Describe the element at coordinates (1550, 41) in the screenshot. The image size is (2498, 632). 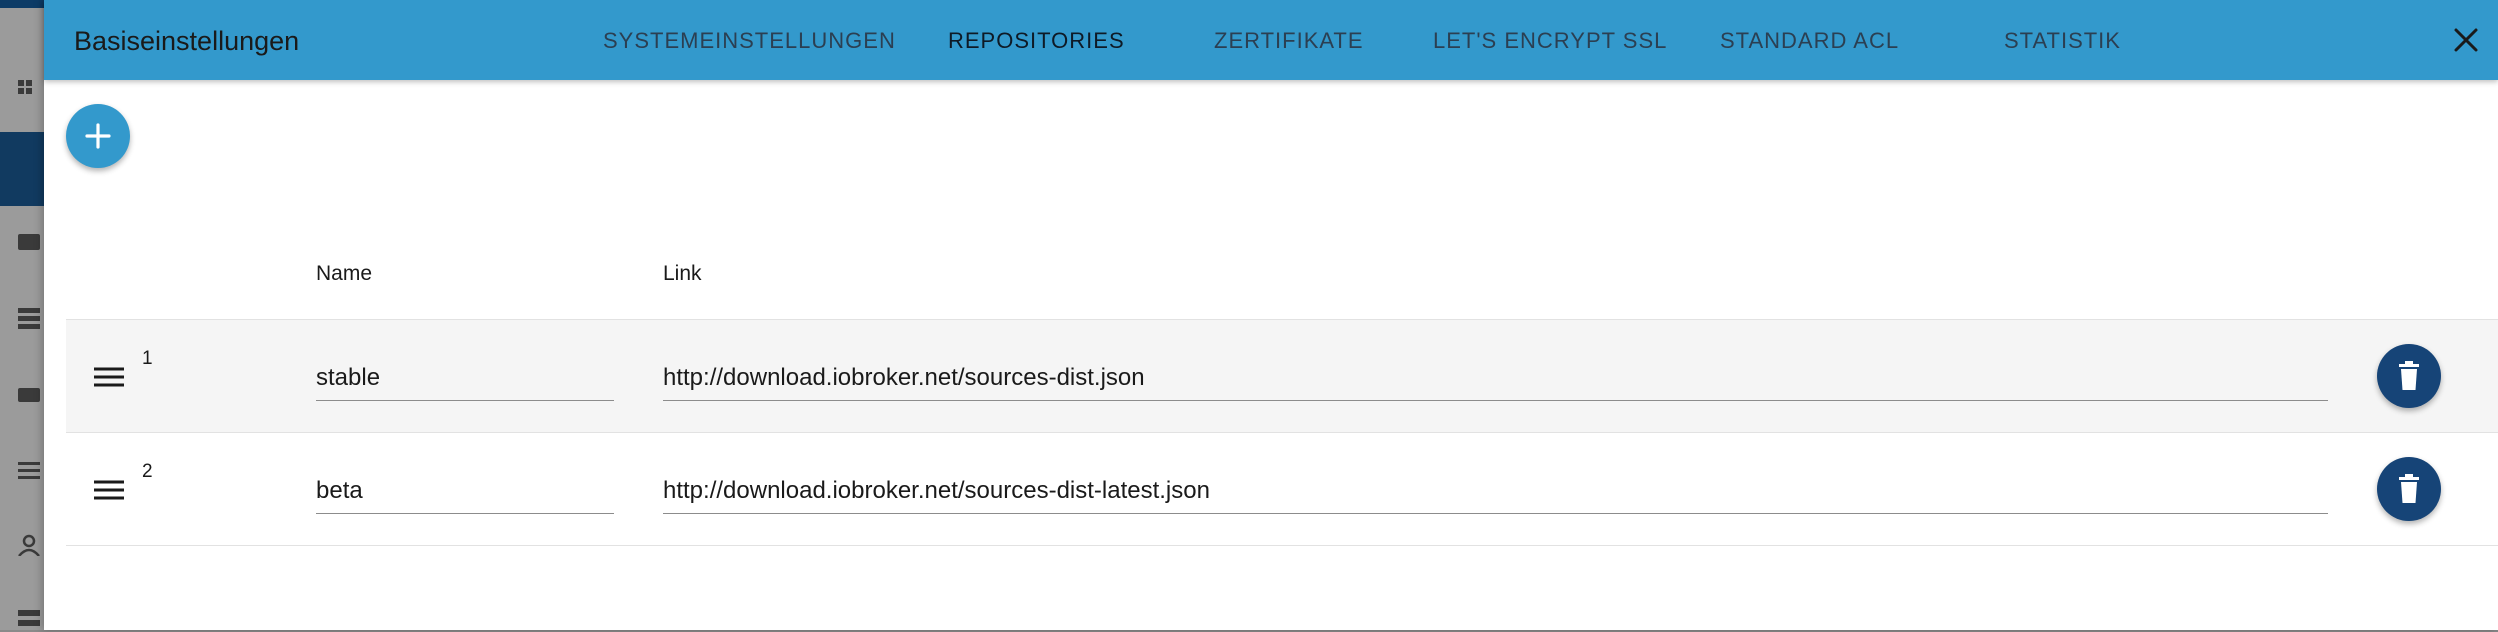
I see `tab-lets-encrypt-ssl: LET'S ENCRYPT SSL` at that location.